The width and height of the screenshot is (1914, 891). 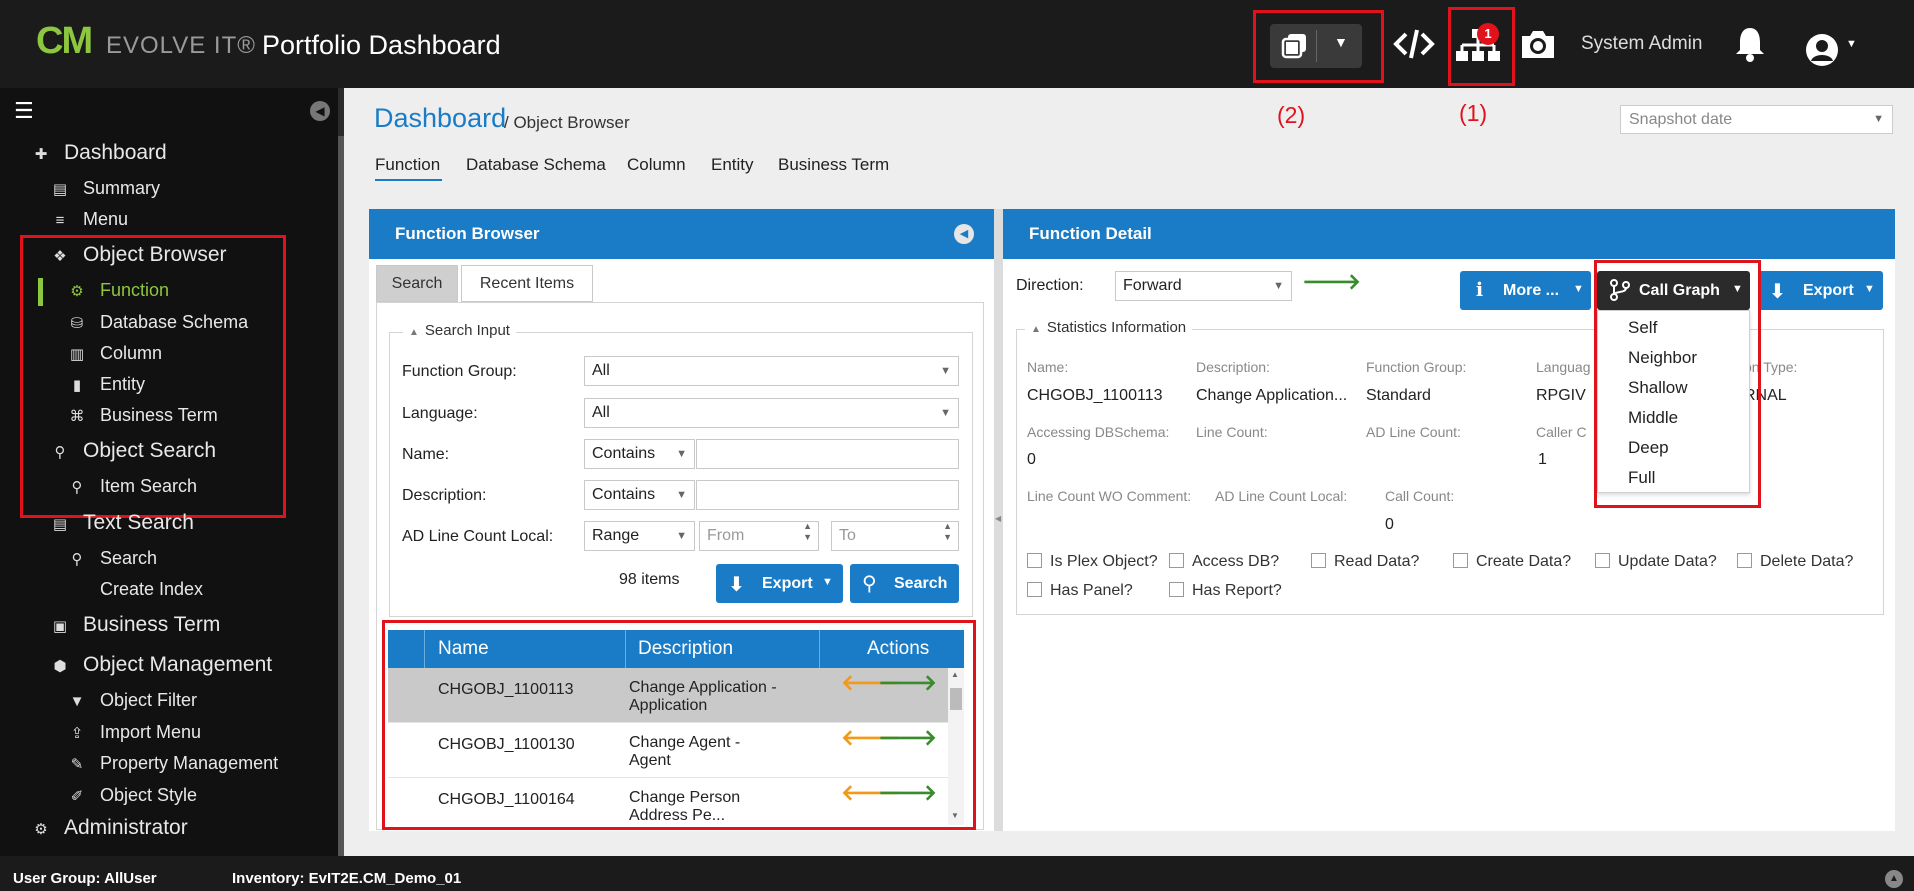 What do you see at coordinates (1538, 44) in the screenshot?
I see `camera-icon` at bounding box center [1538, 44].